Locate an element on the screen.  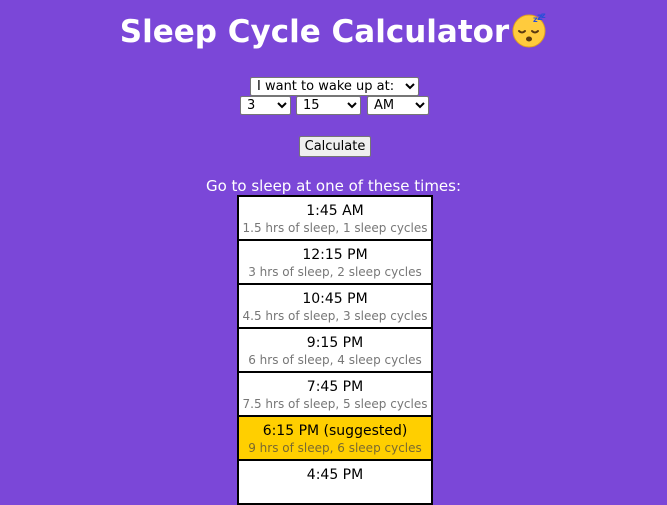
header: Sleep Cycle Calculator z z z is located at coordinates (333, 30).